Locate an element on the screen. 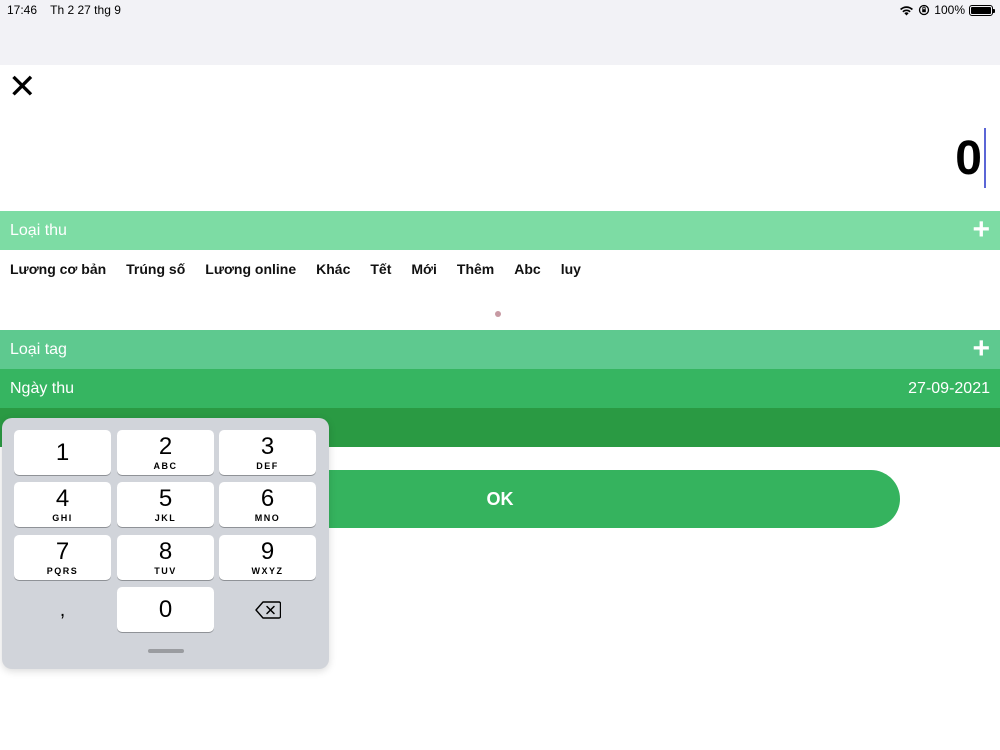 This screenshot has height=750, width=1000. status-right: 100% is located at coordinates (947, 10).